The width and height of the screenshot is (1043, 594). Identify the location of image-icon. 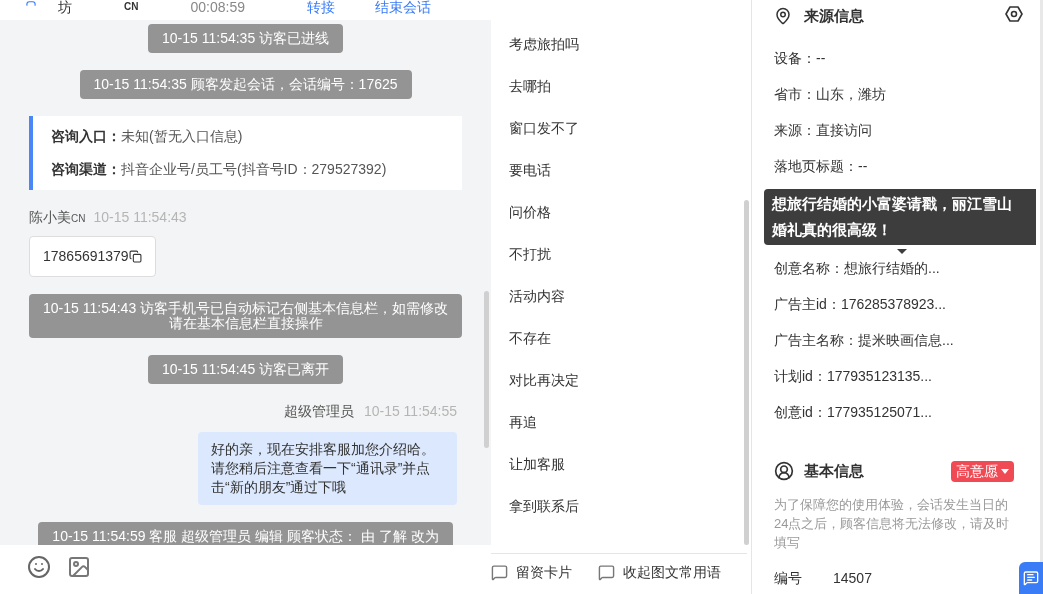
(79, 567).